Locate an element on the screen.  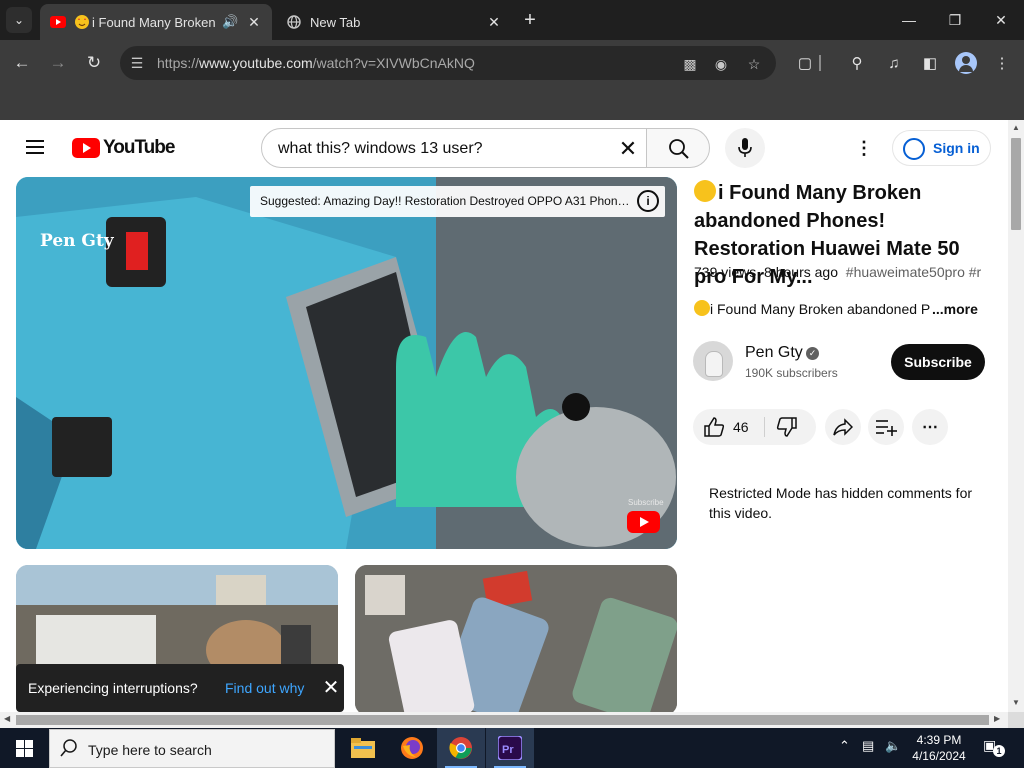
site-info-icon: ☰ is located at coordinates (137, 63).